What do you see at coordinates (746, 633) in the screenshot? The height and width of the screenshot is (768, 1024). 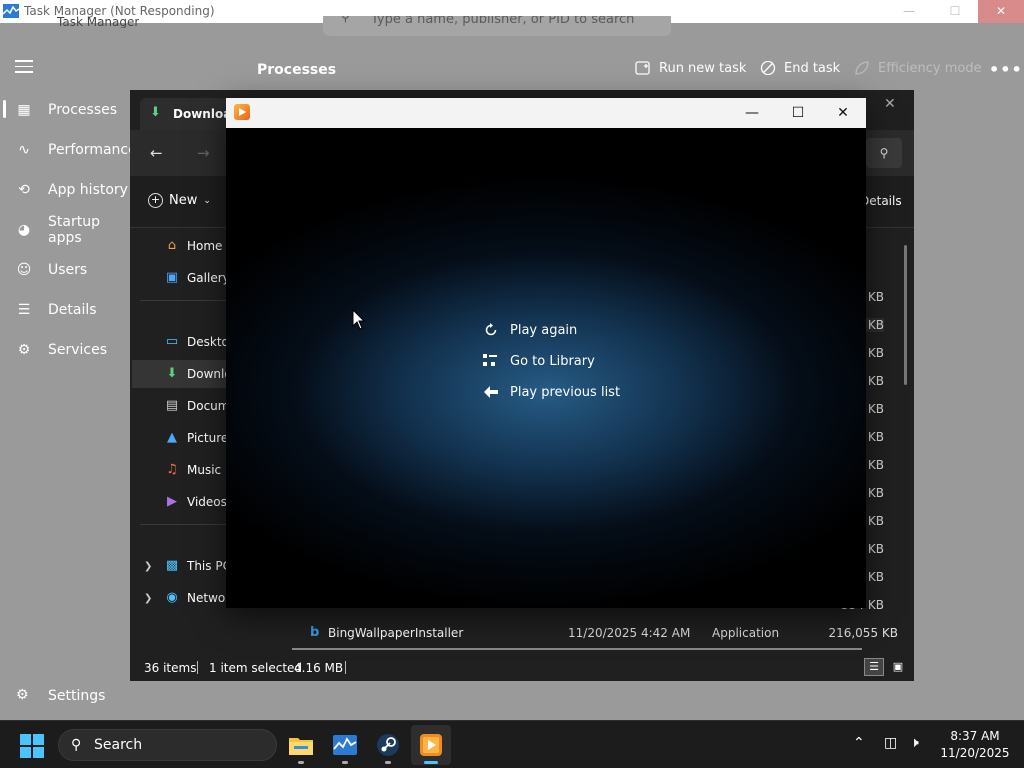 I see `file-type: Application` at bounding box center [746, 633].